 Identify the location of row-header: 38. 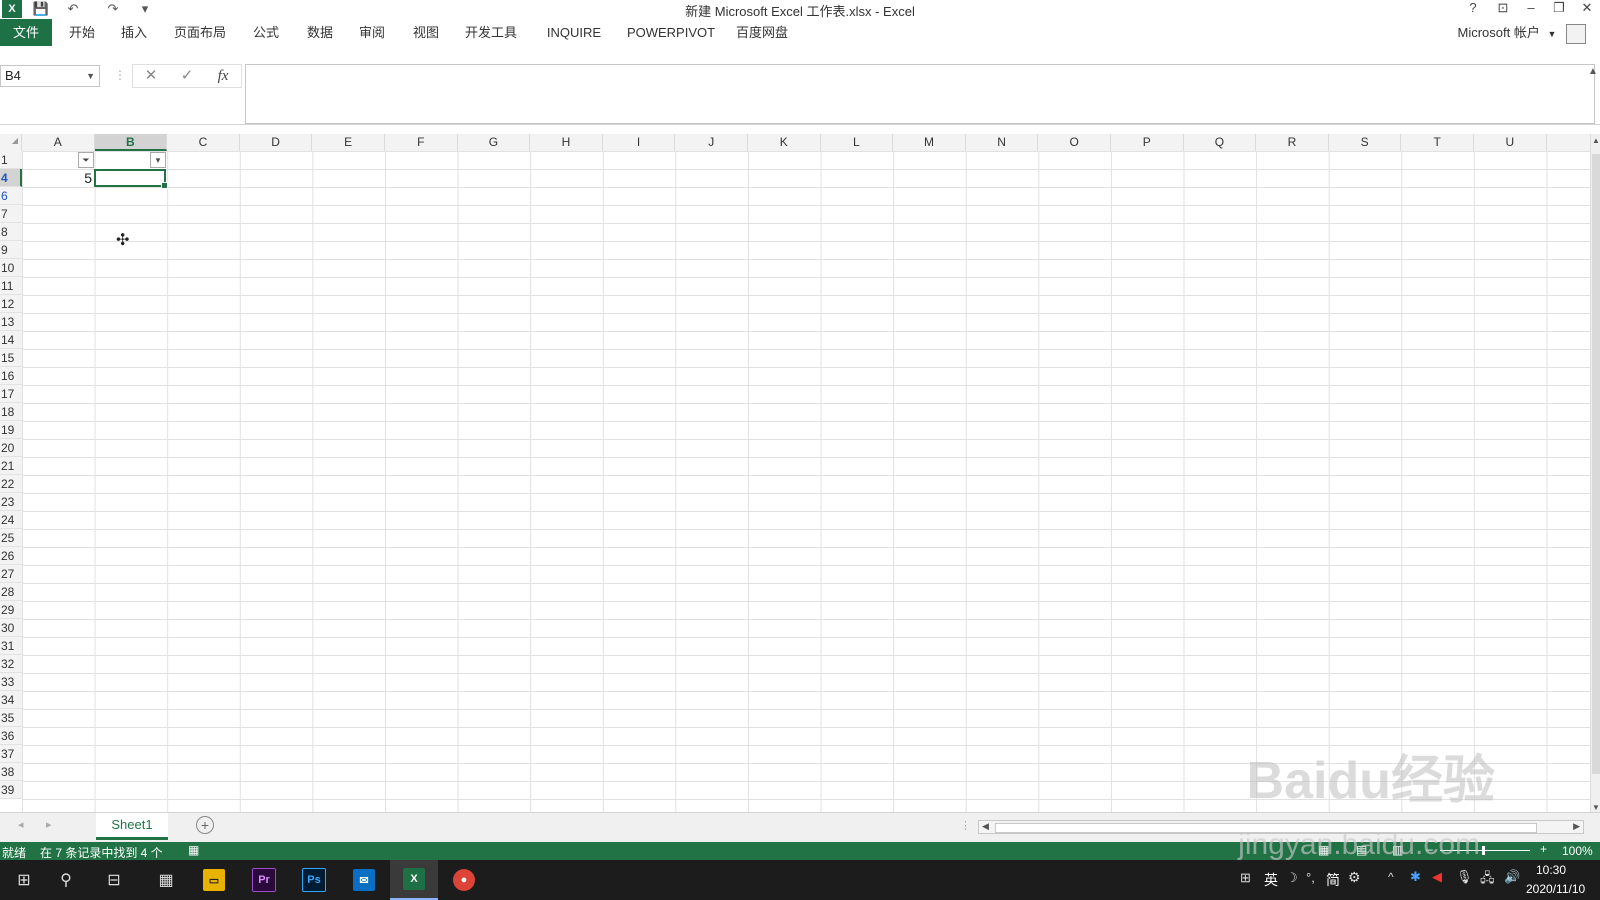
(11, 772).